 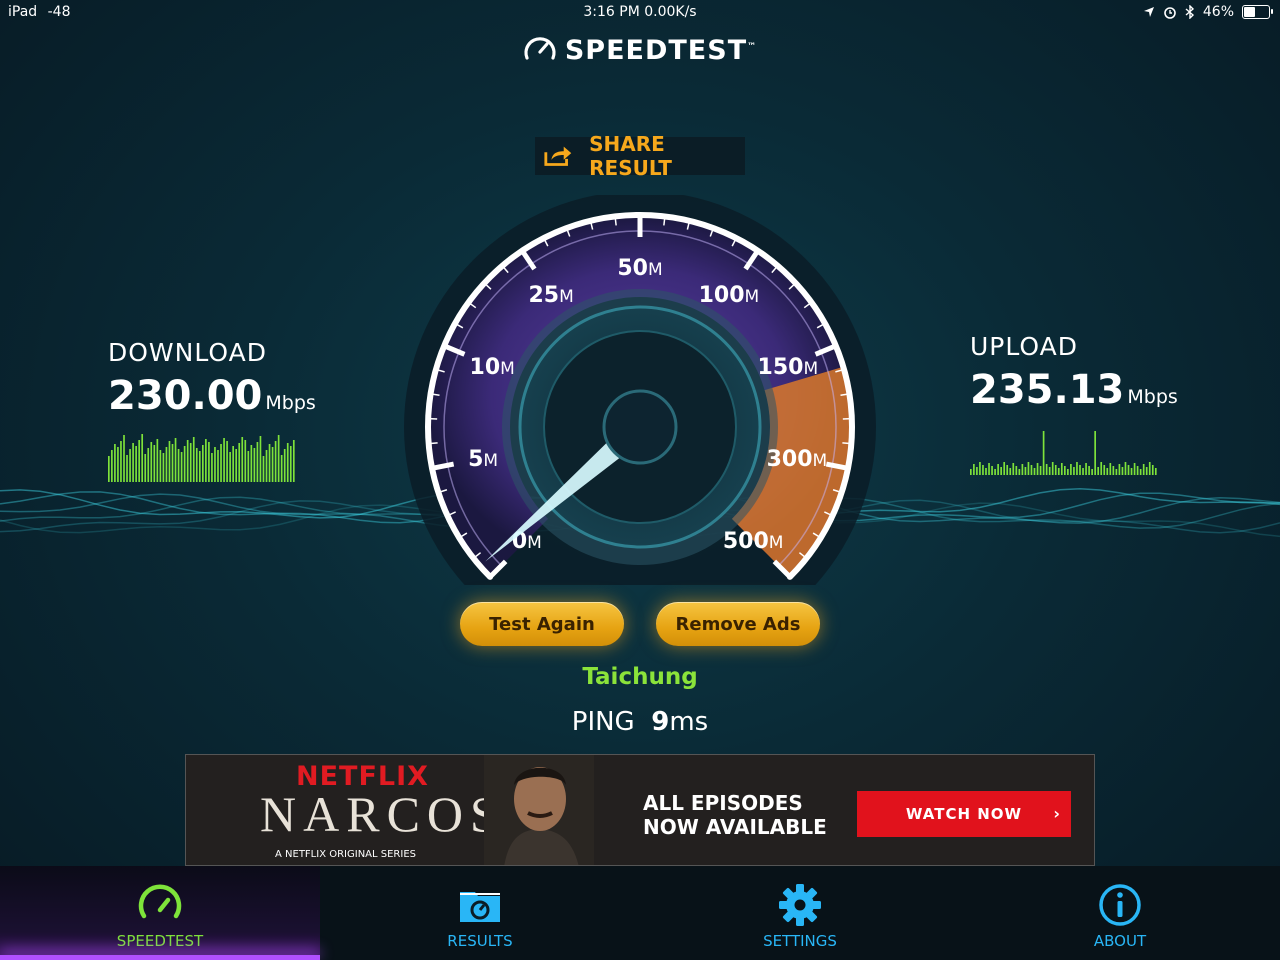 What do you see at coordinates (1120, 941) in the screenshot?
I see `tab-about-label: ABOUT` at bounding box center [1120, 941].